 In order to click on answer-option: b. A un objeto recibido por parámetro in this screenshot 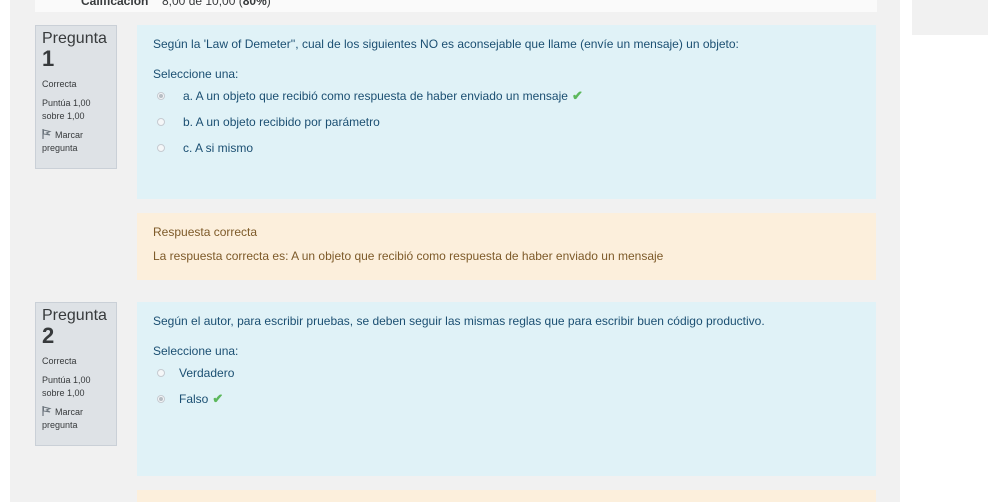, I will do `click(506, 121)`.